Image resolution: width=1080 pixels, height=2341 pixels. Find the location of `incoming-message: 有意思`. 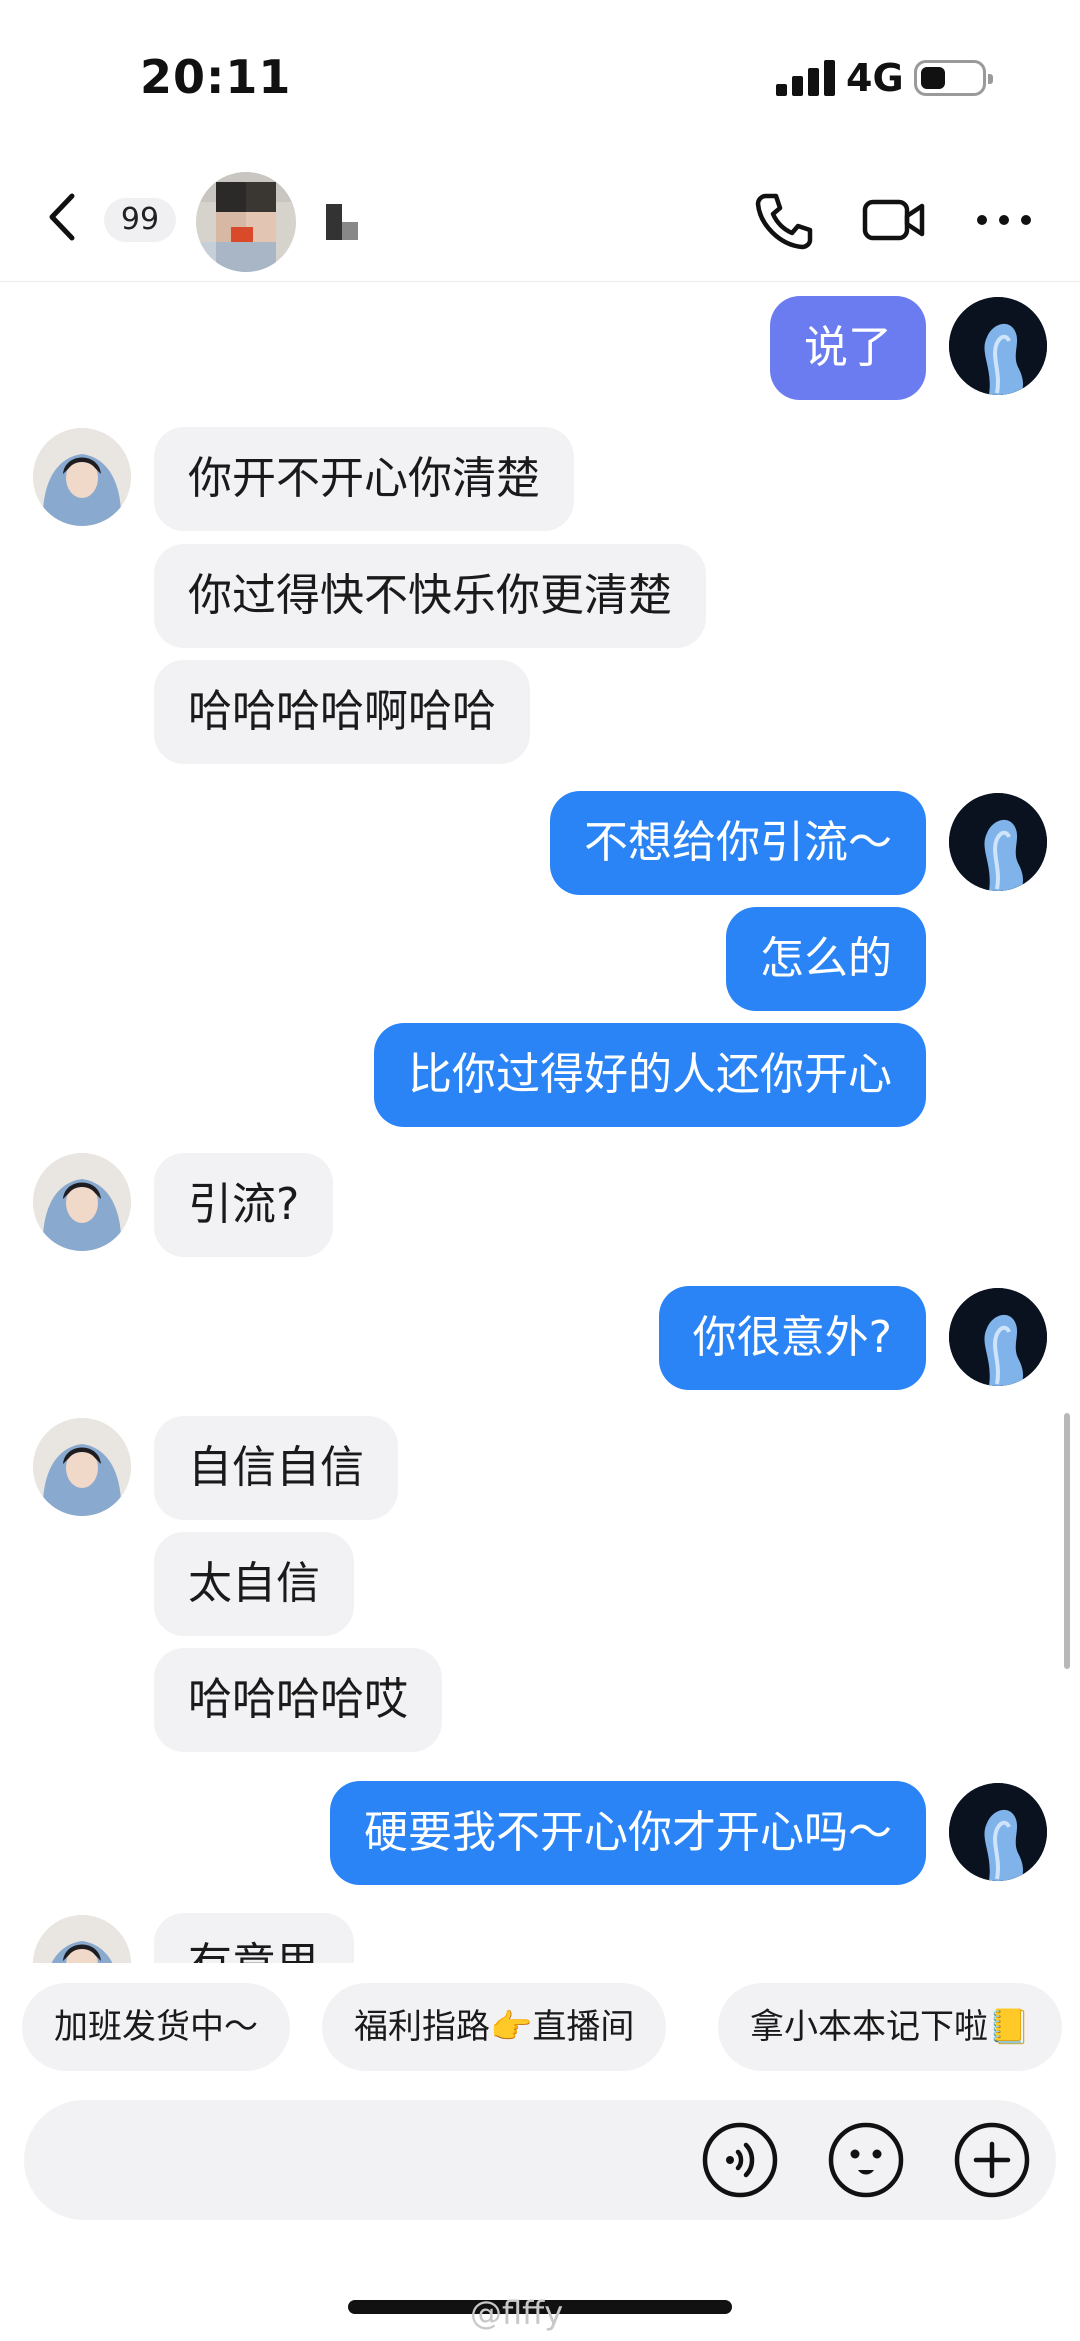

incoming-message: 有意思 is located at coordinates (254, 1938).